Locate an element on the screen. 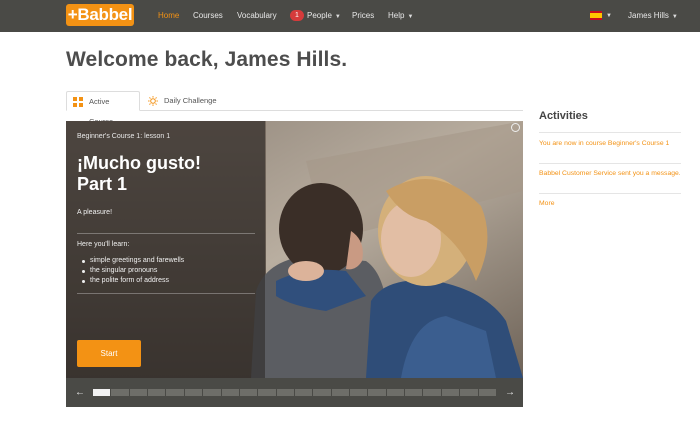 The width and height of the screenshot is (700, 428). info-icon is located at coordinates (515, 127).